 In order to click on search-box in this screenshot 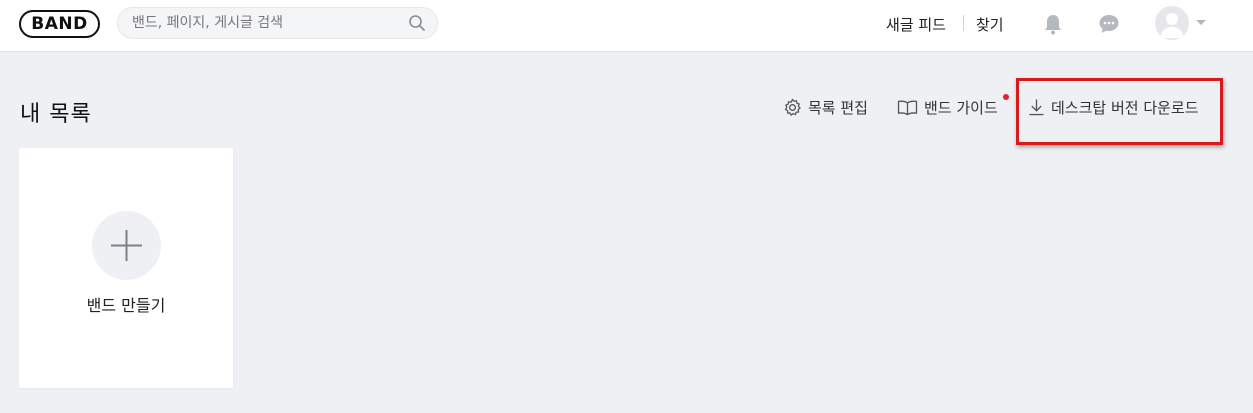, I will do `click(277, 23)`.